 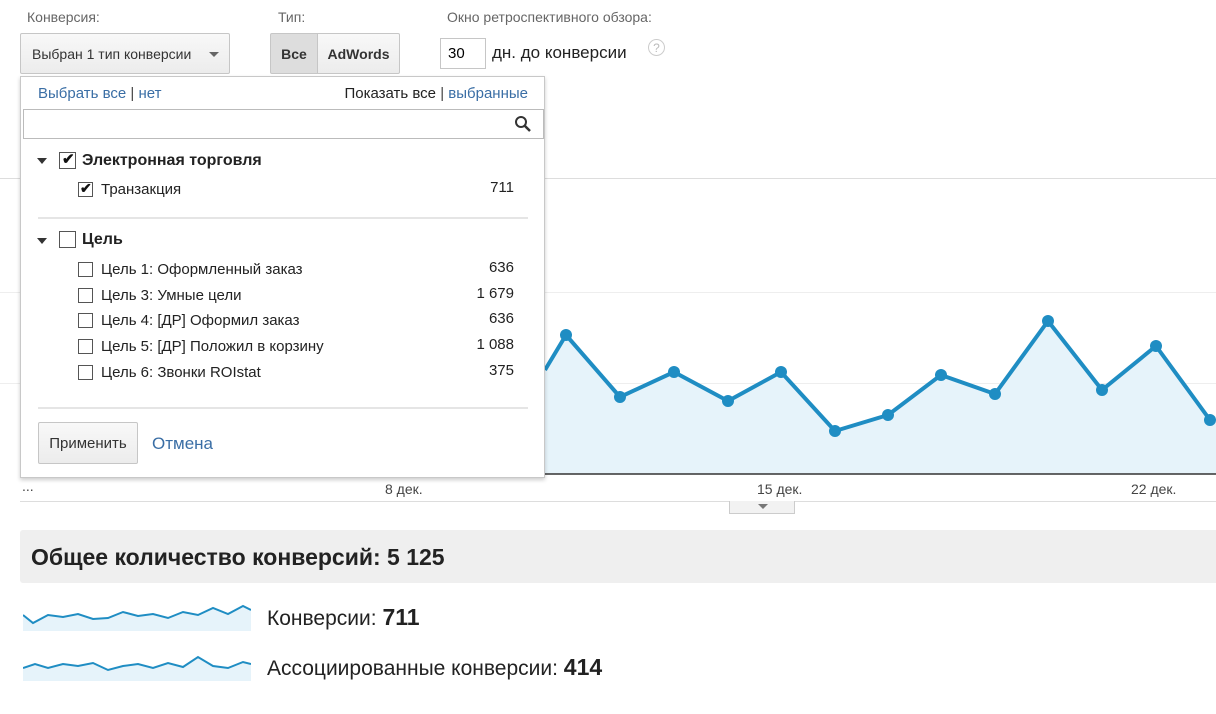 I want to click on assisted-conversions-metric: Ассоциированные конверсии: 414, so click(x=434, y=667).